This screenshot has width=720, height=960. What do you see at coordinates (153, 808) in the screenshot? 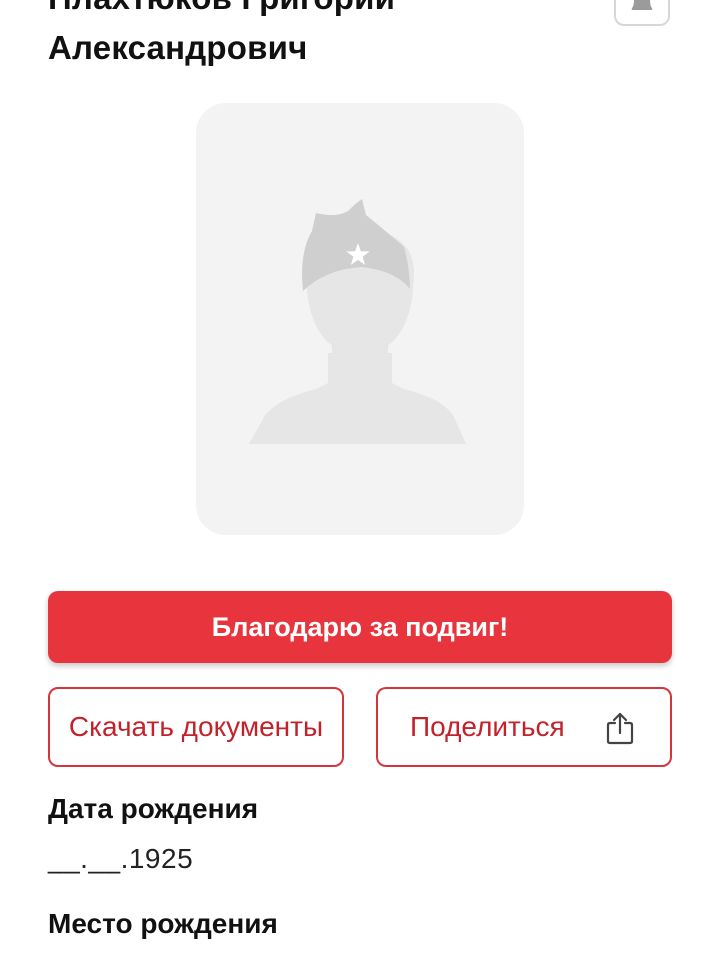
I see `birth-date-label: Дата рождения` at bounding box center [153, 808].